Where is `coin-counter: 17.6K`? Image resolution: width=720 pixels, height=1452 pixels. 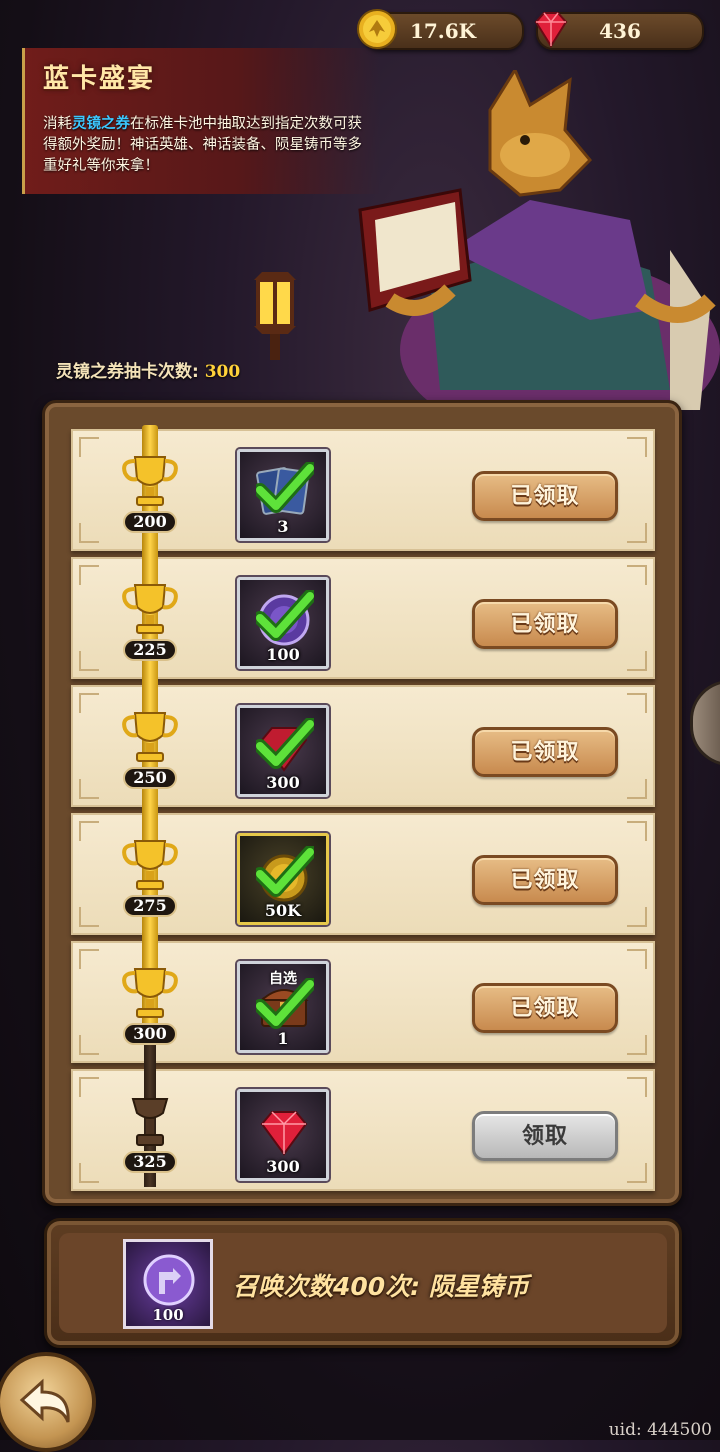 coin-counter: 17.6K is located at coordinates (440, 29).